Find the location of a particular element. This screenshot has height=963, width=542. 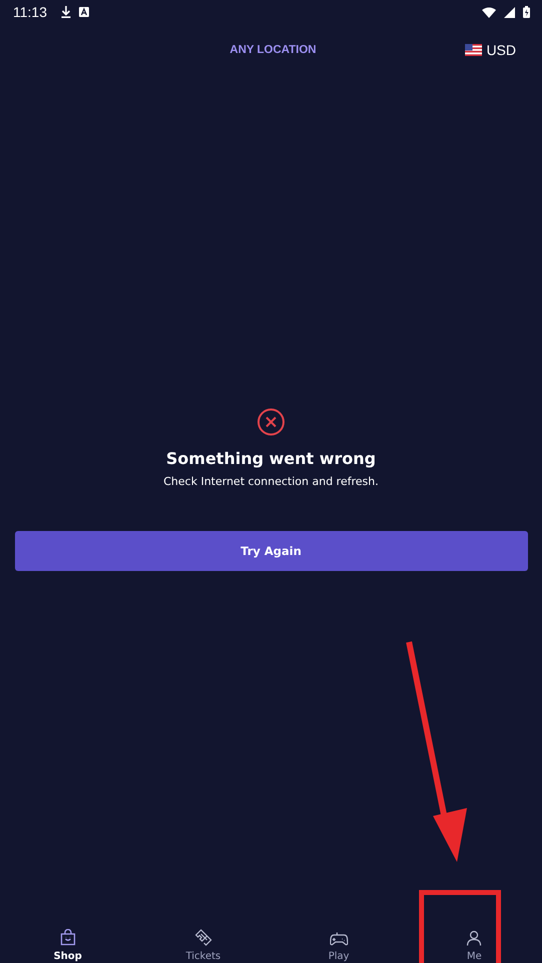

currency-selector: USD is located at coordinates (490, 50).